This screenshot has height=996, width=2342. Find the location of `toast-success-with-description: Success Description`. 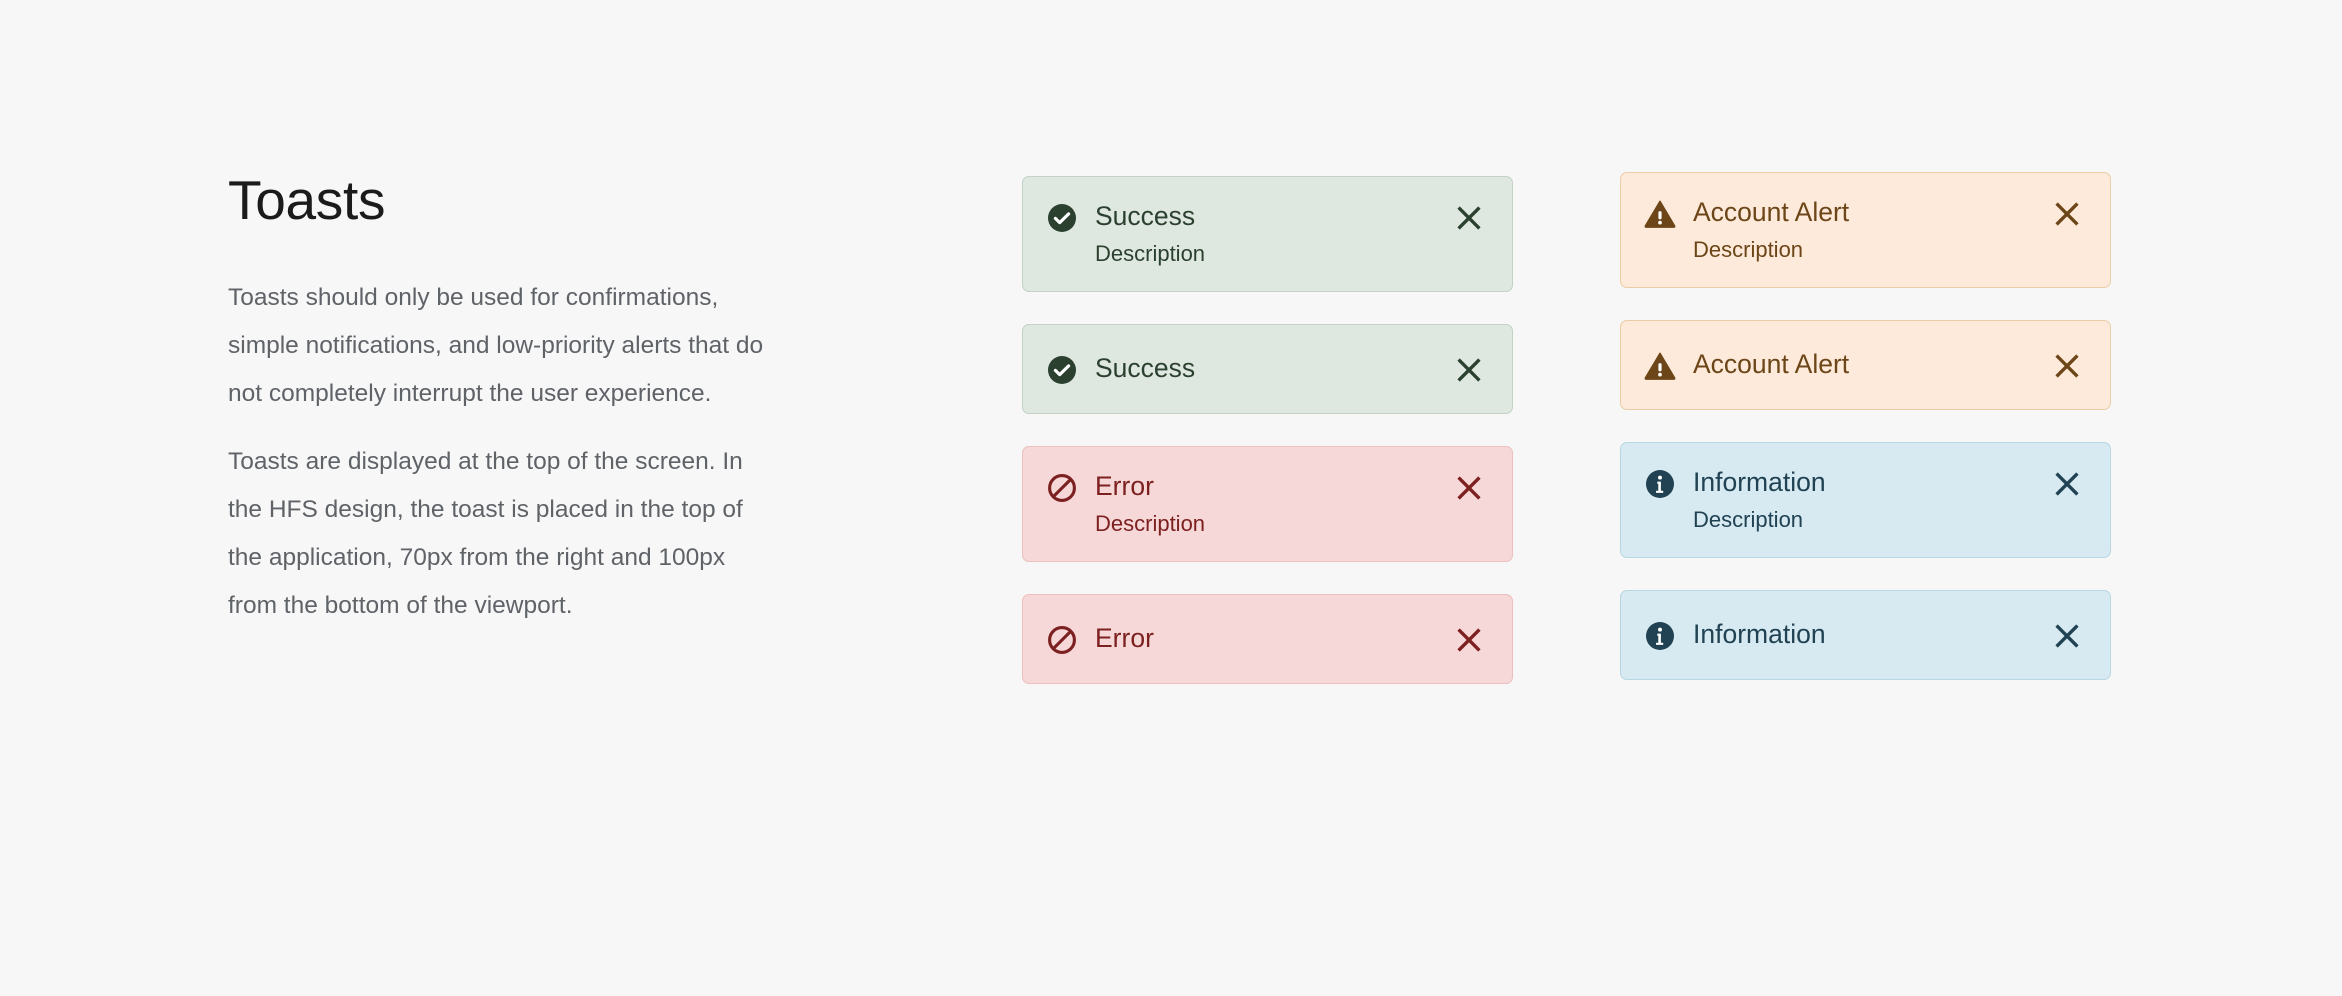

toast-success-with-description: Success Description is located at coordinates (1267, 234).